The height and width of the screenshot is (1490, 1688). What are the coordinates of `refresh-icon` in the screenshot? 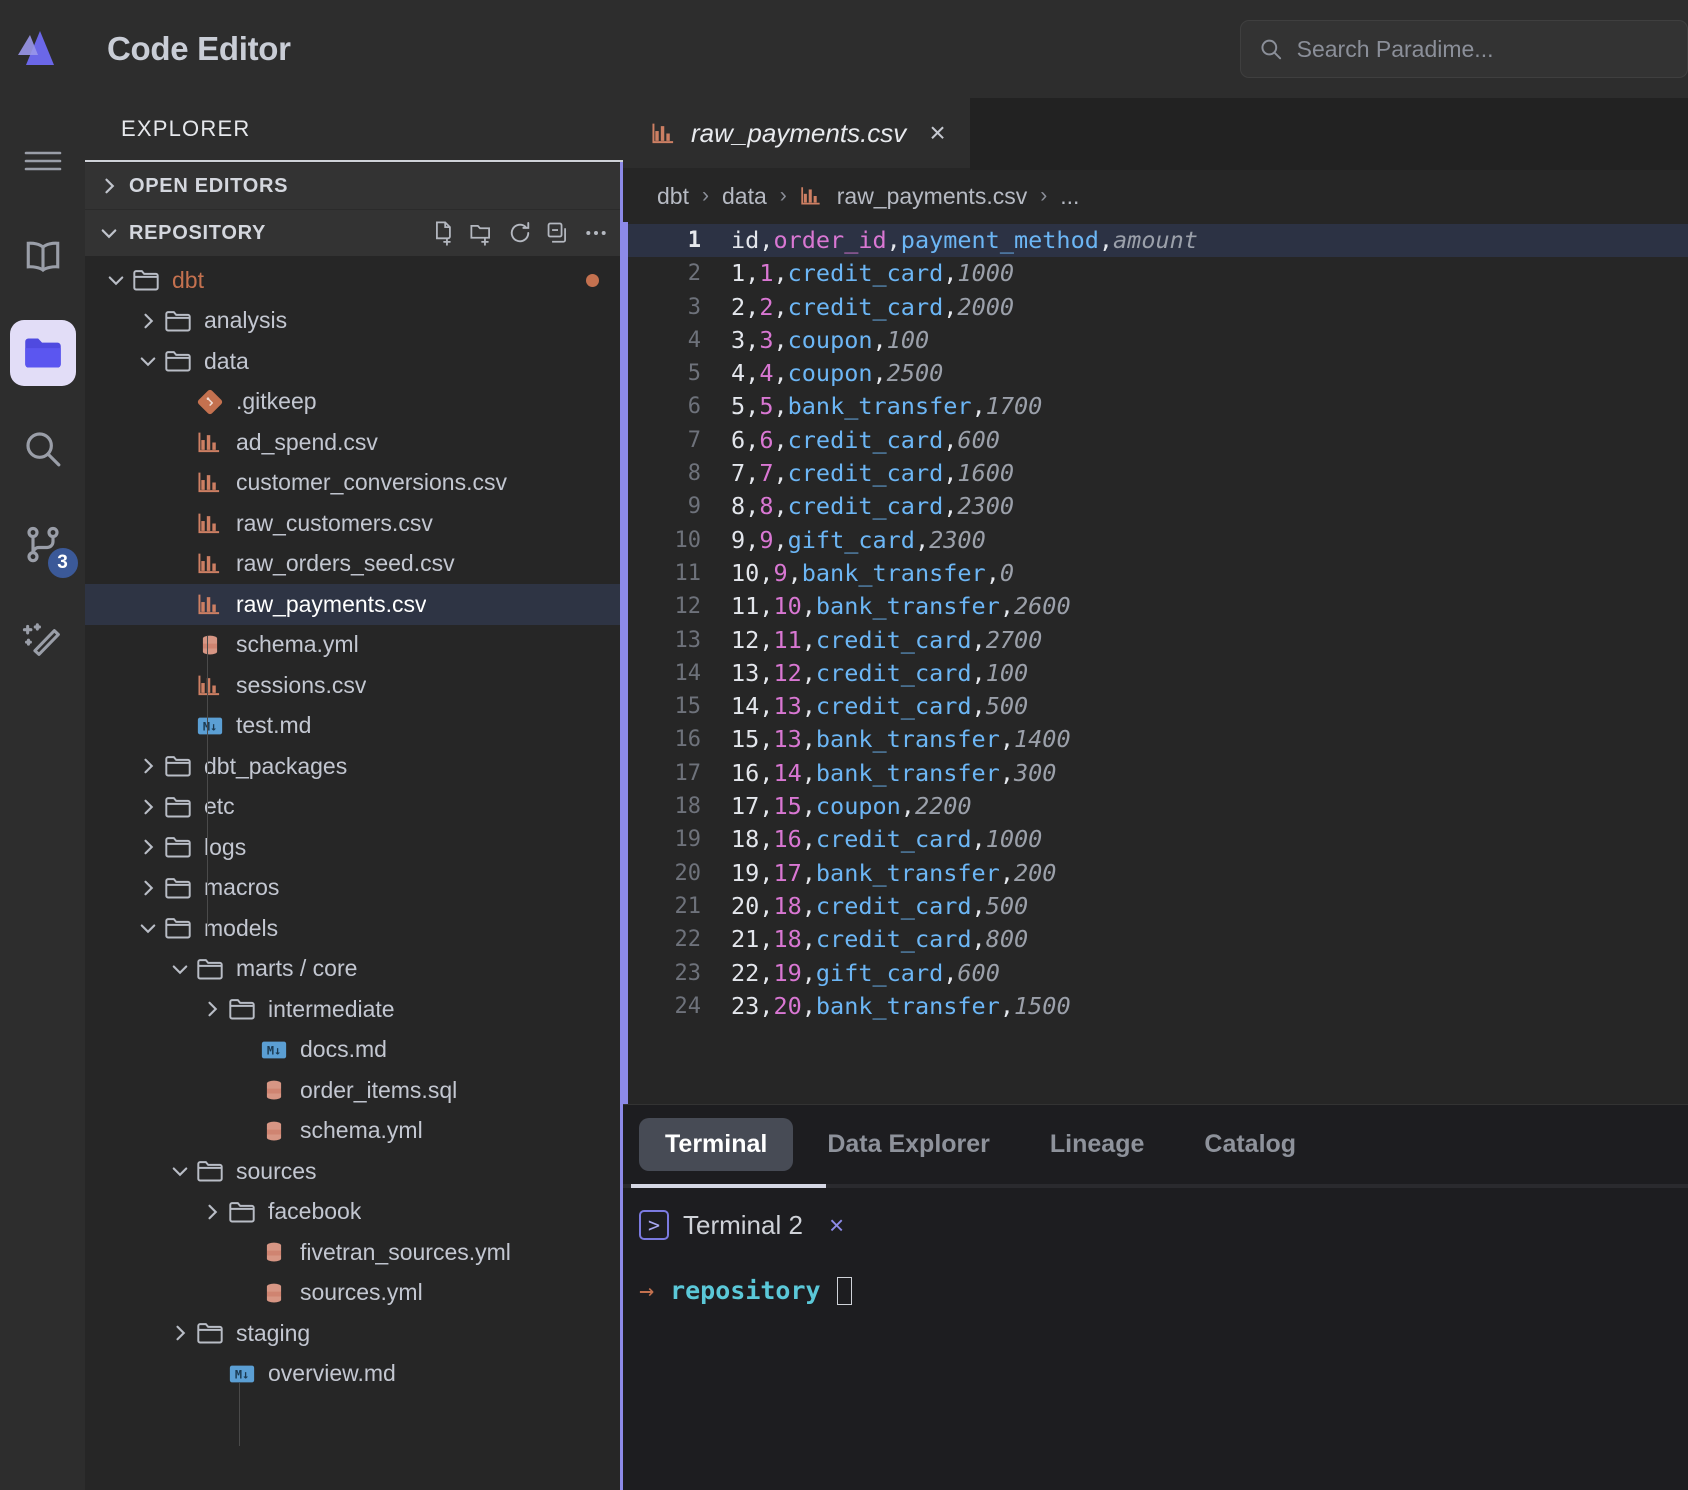 It's located at (520, 233).